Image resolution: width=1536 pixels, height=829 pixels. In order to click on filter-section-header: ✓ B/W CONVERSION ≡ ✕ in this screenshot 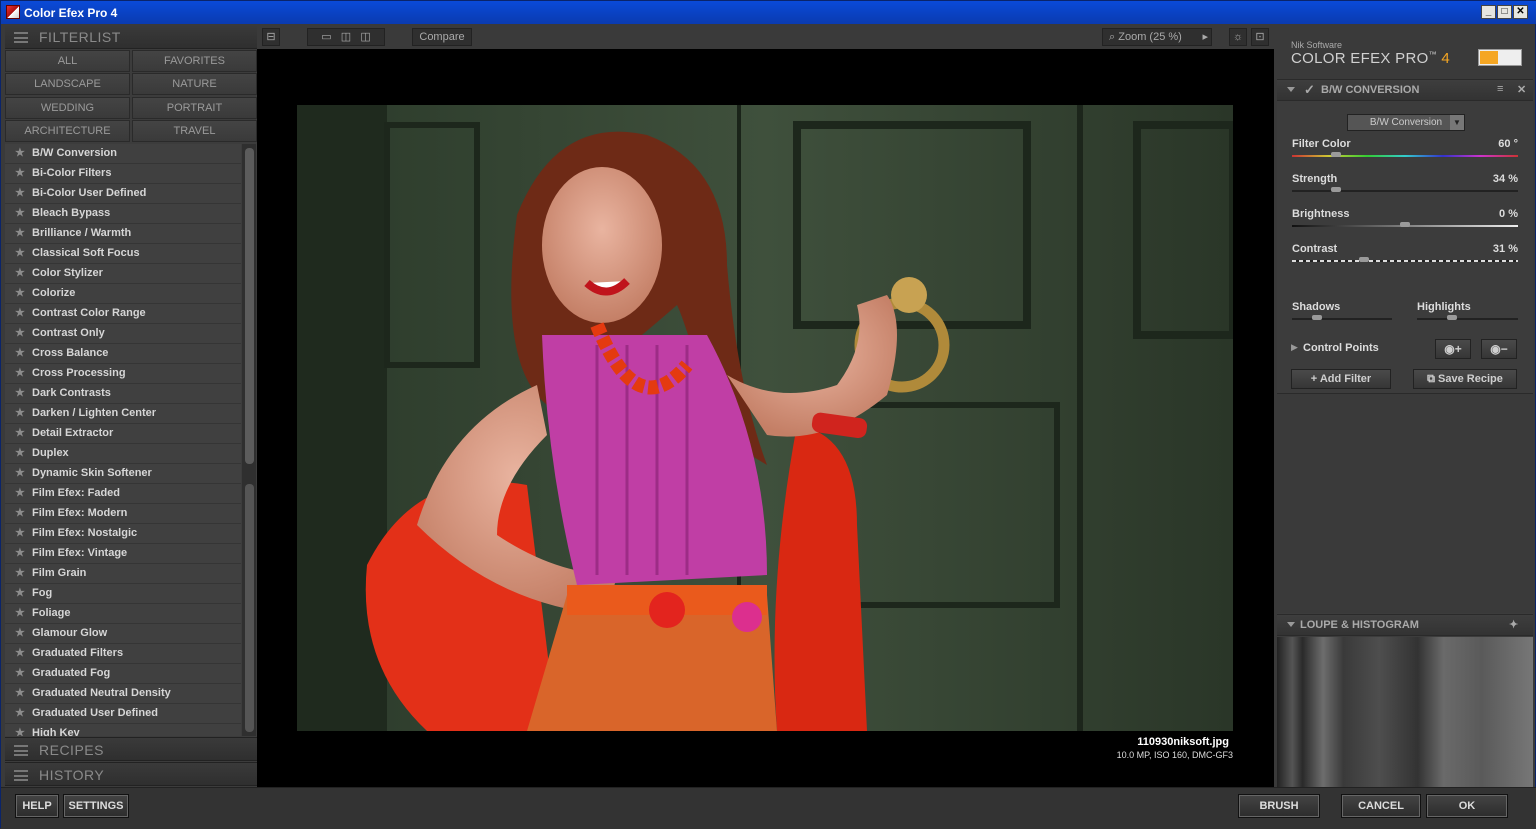, I will do `click(1405, 90)`.